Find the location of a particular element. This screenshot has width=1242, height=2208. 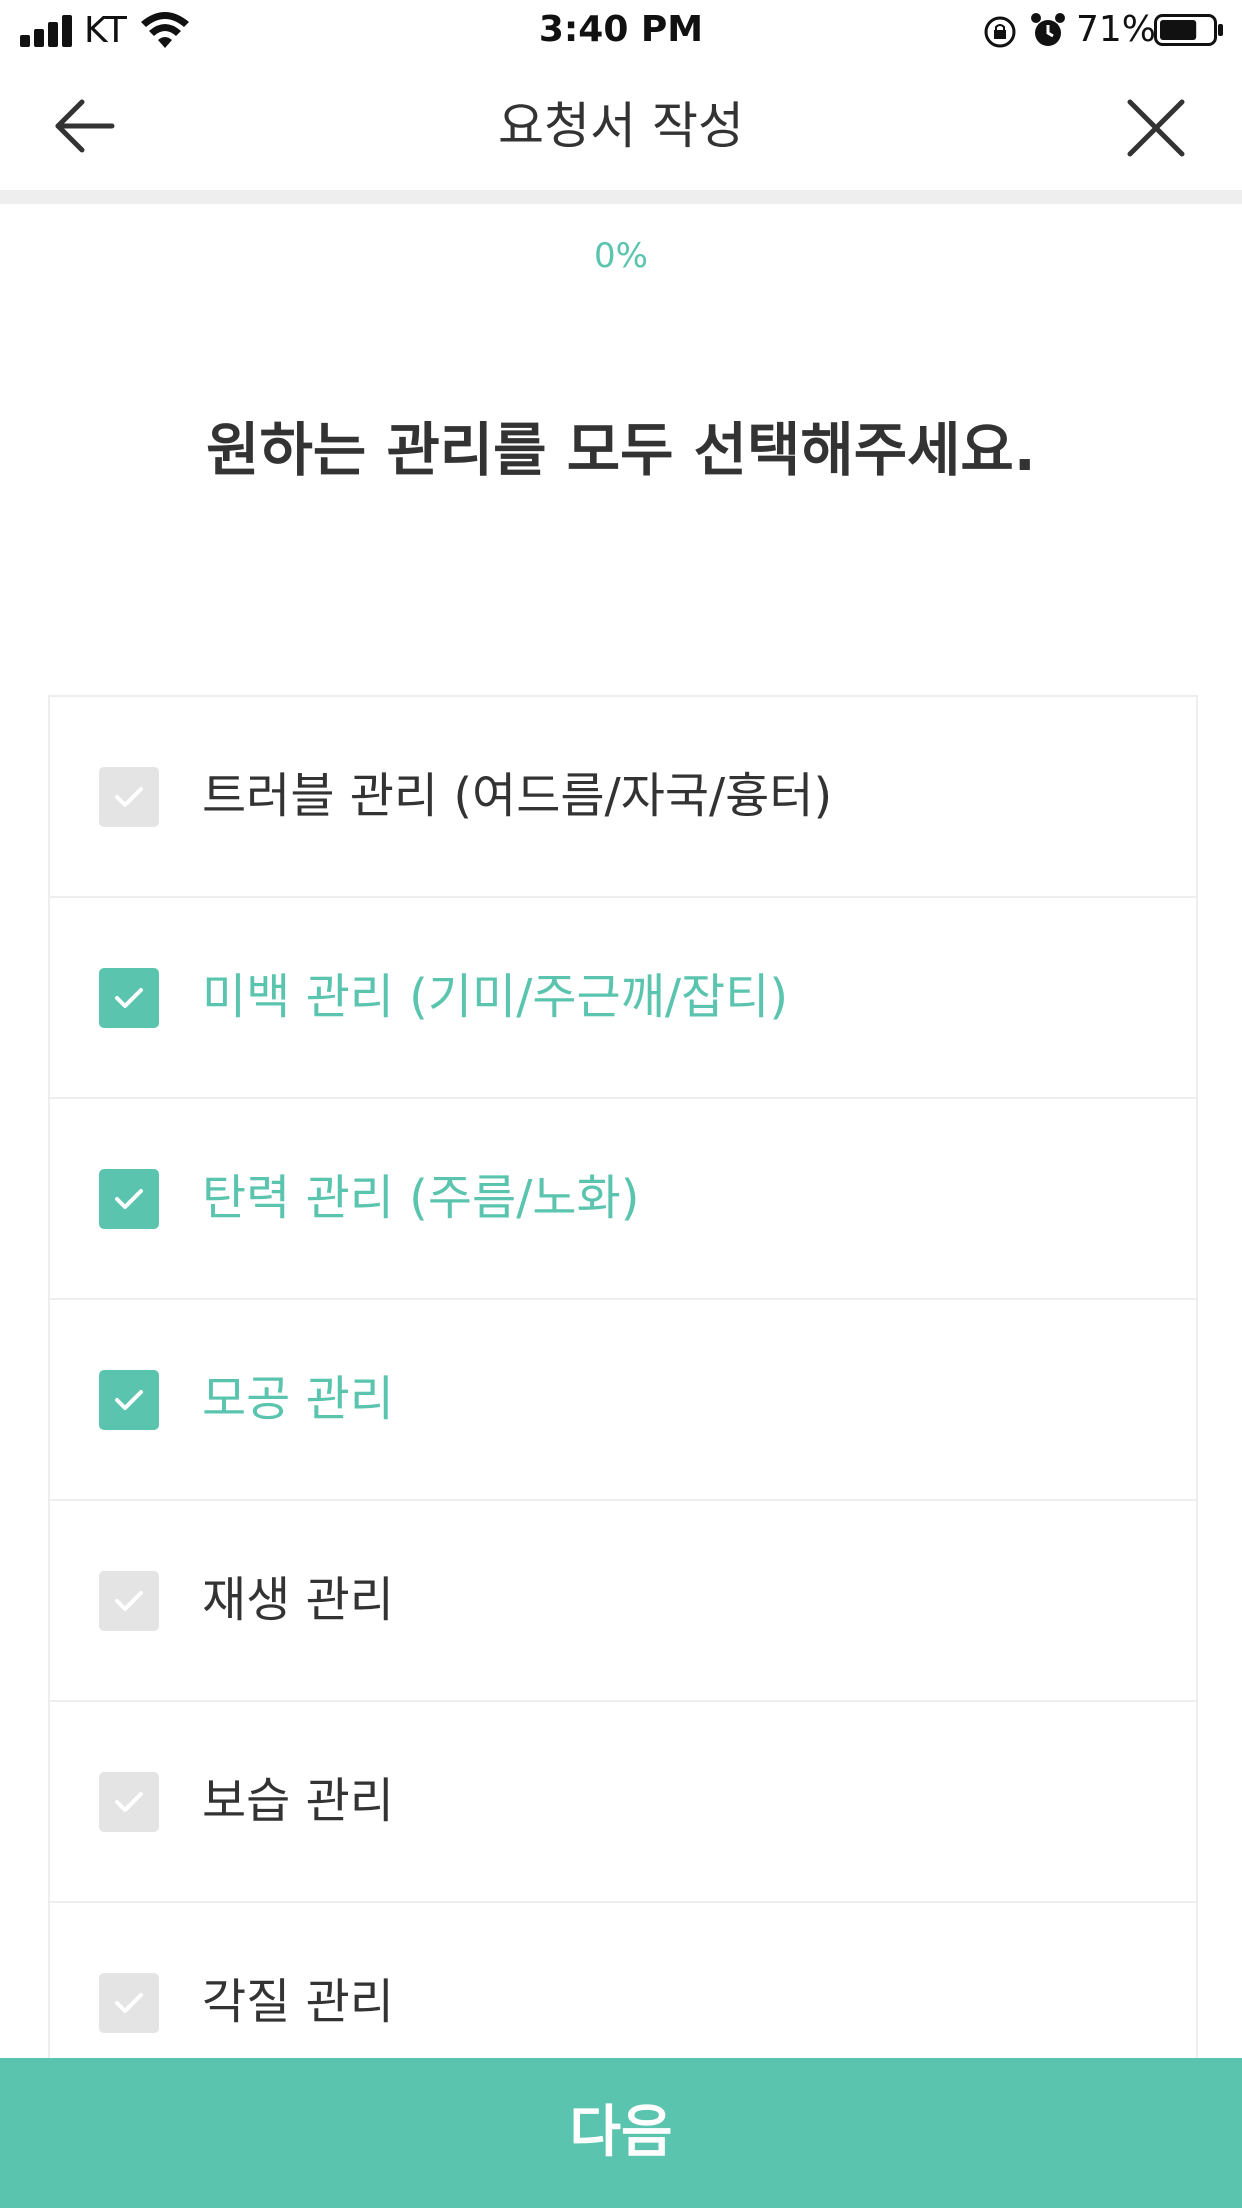

option-label: 재생 관리 is located at coordinates (298, 1600).